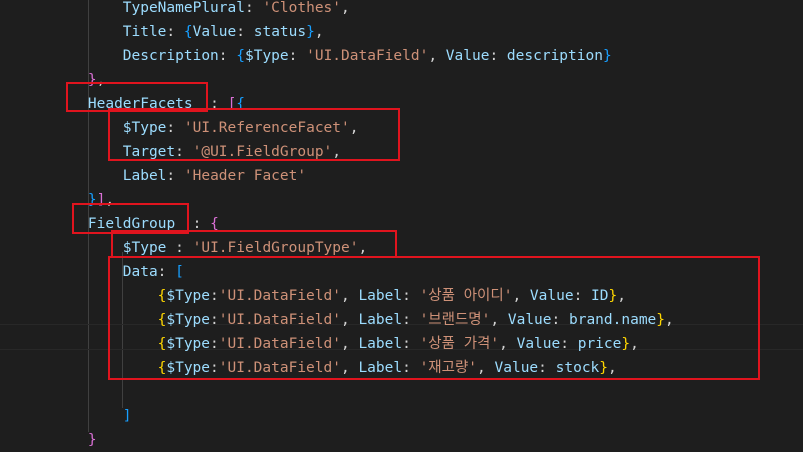 The height and width of the screenshot is (452, 803). I want to click on code-token: Title, so click(144, 32).